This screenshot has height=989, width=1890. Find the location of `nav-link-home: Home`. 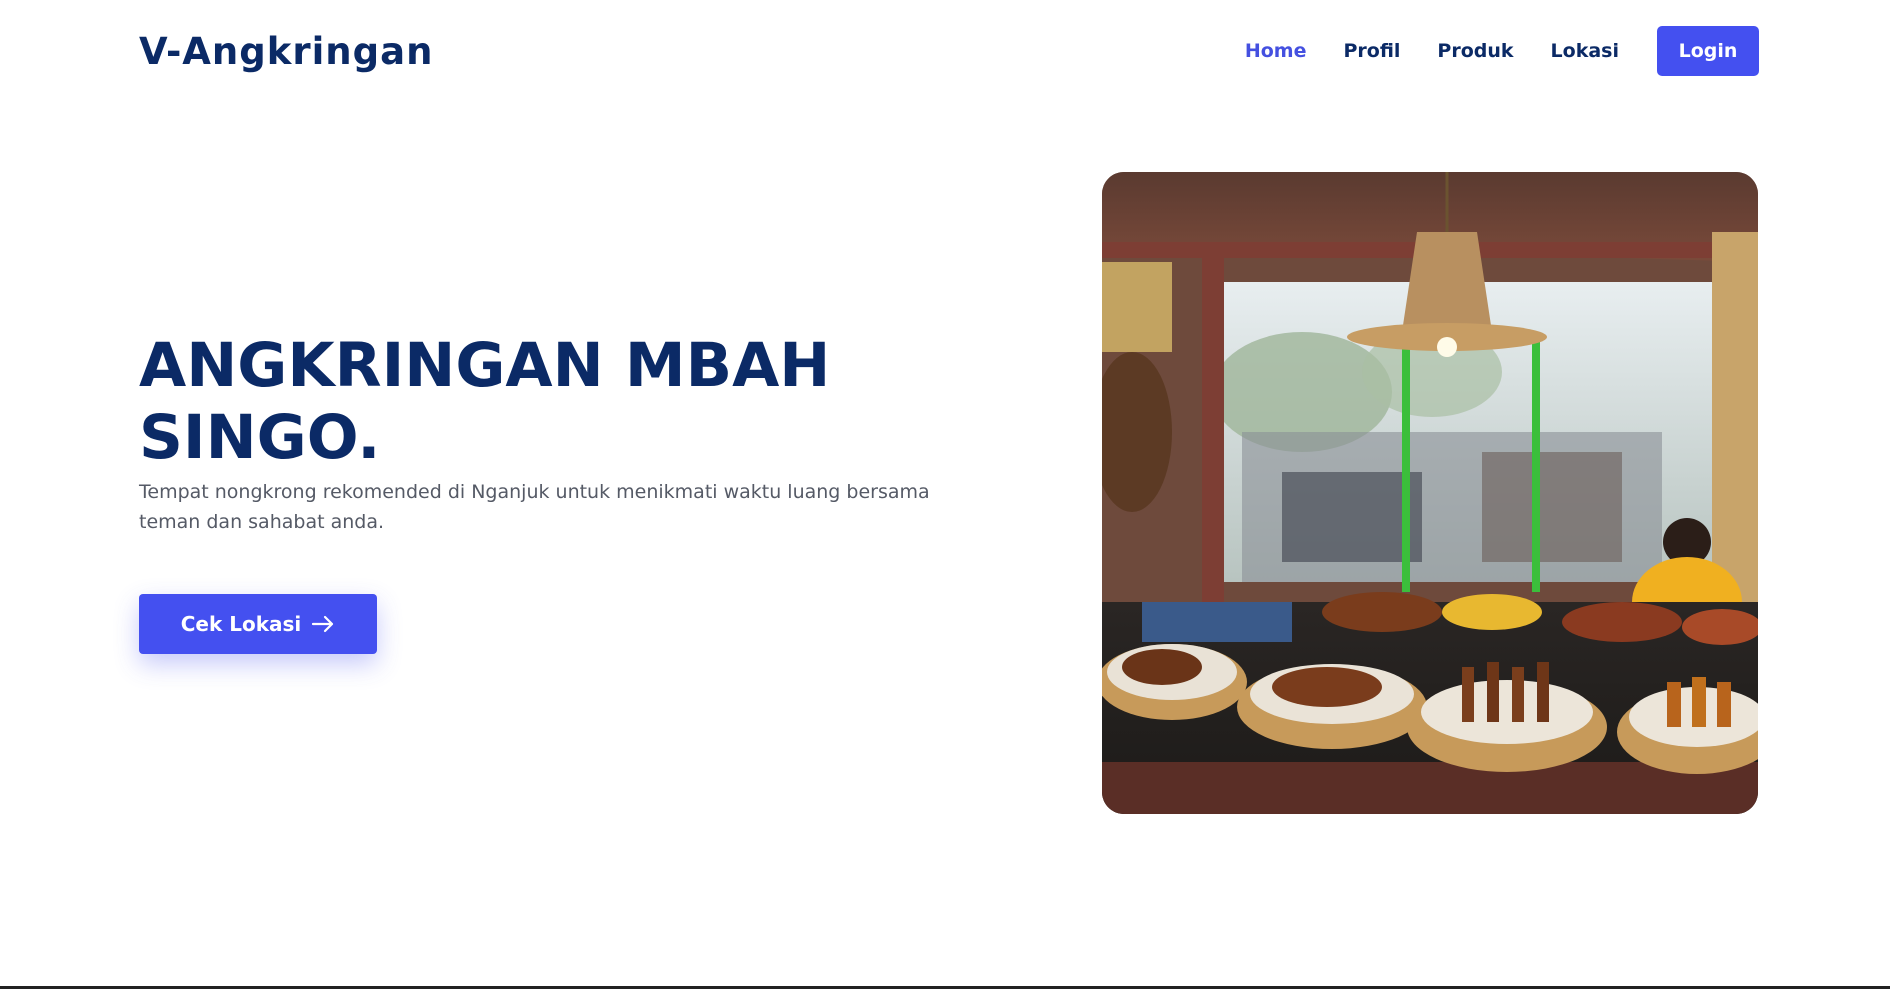

nav-link-home: Home is located at coordinates (1276, 51).